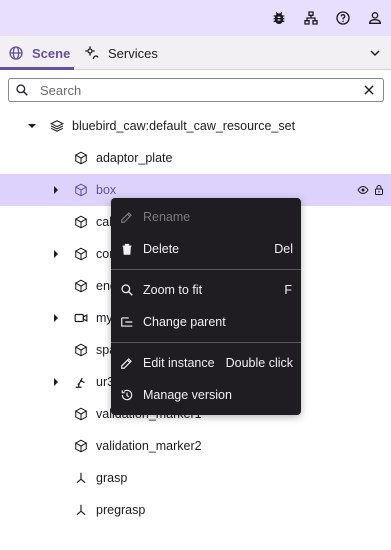 The height and width of the screenshot is (550, 391). I want to click on menu-item-manage-version: Manage version, so click(206, 395).